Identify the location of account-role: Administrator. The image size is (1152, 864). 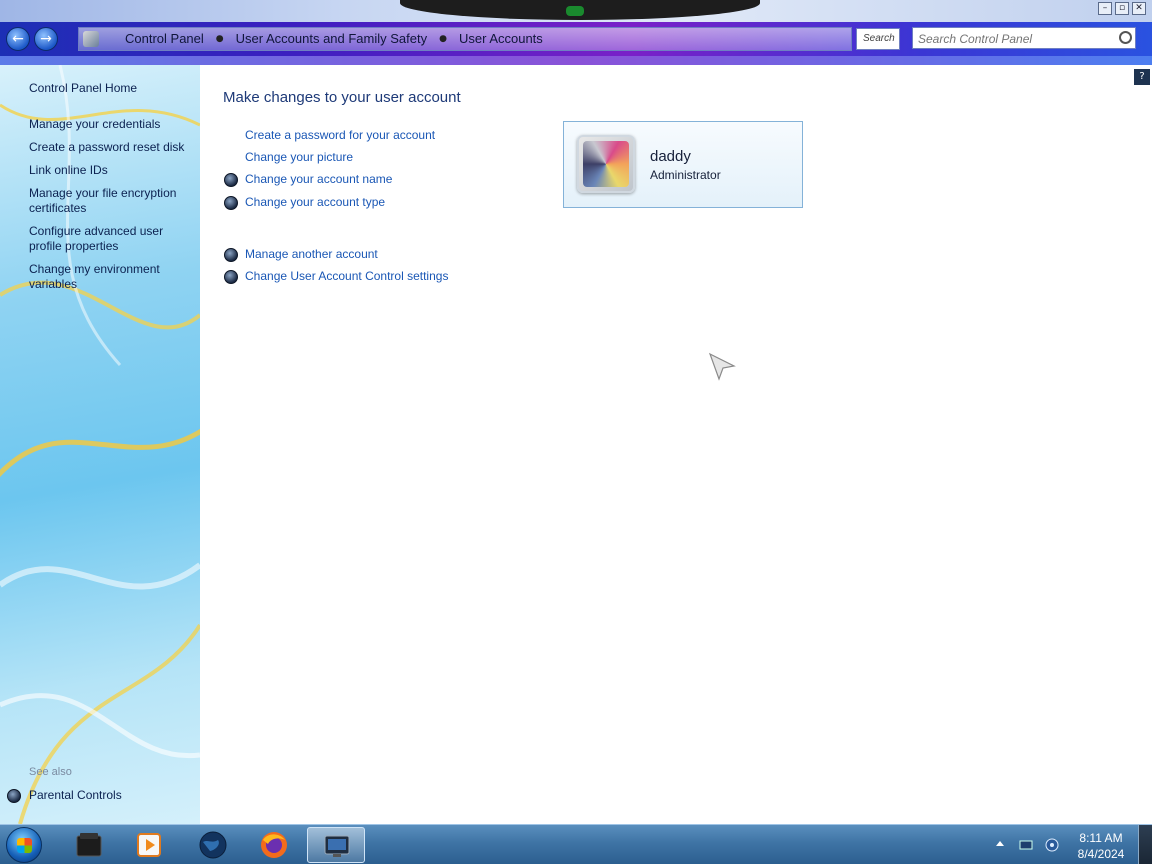
(685, 175).